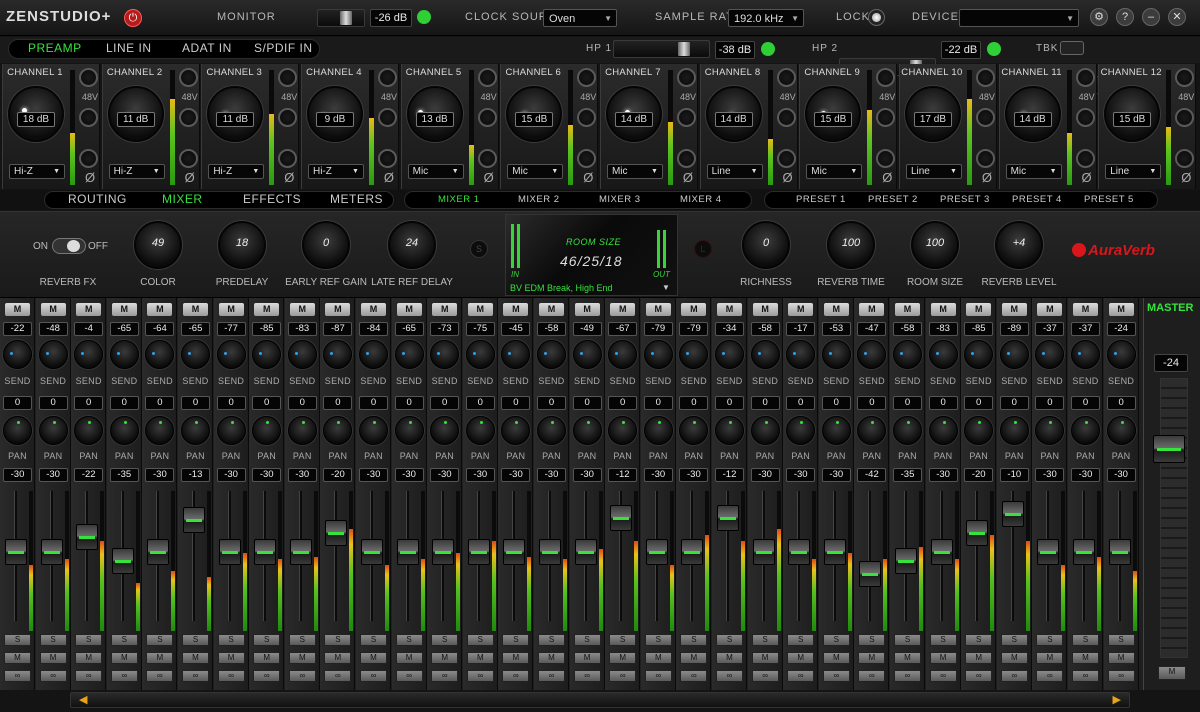 This screenshot has height=712, width=1200. What do you see at coordinates (1099, 17) in the screenshot?
I see `gear-icon: ⚙` at bounding box center [1099, 17].